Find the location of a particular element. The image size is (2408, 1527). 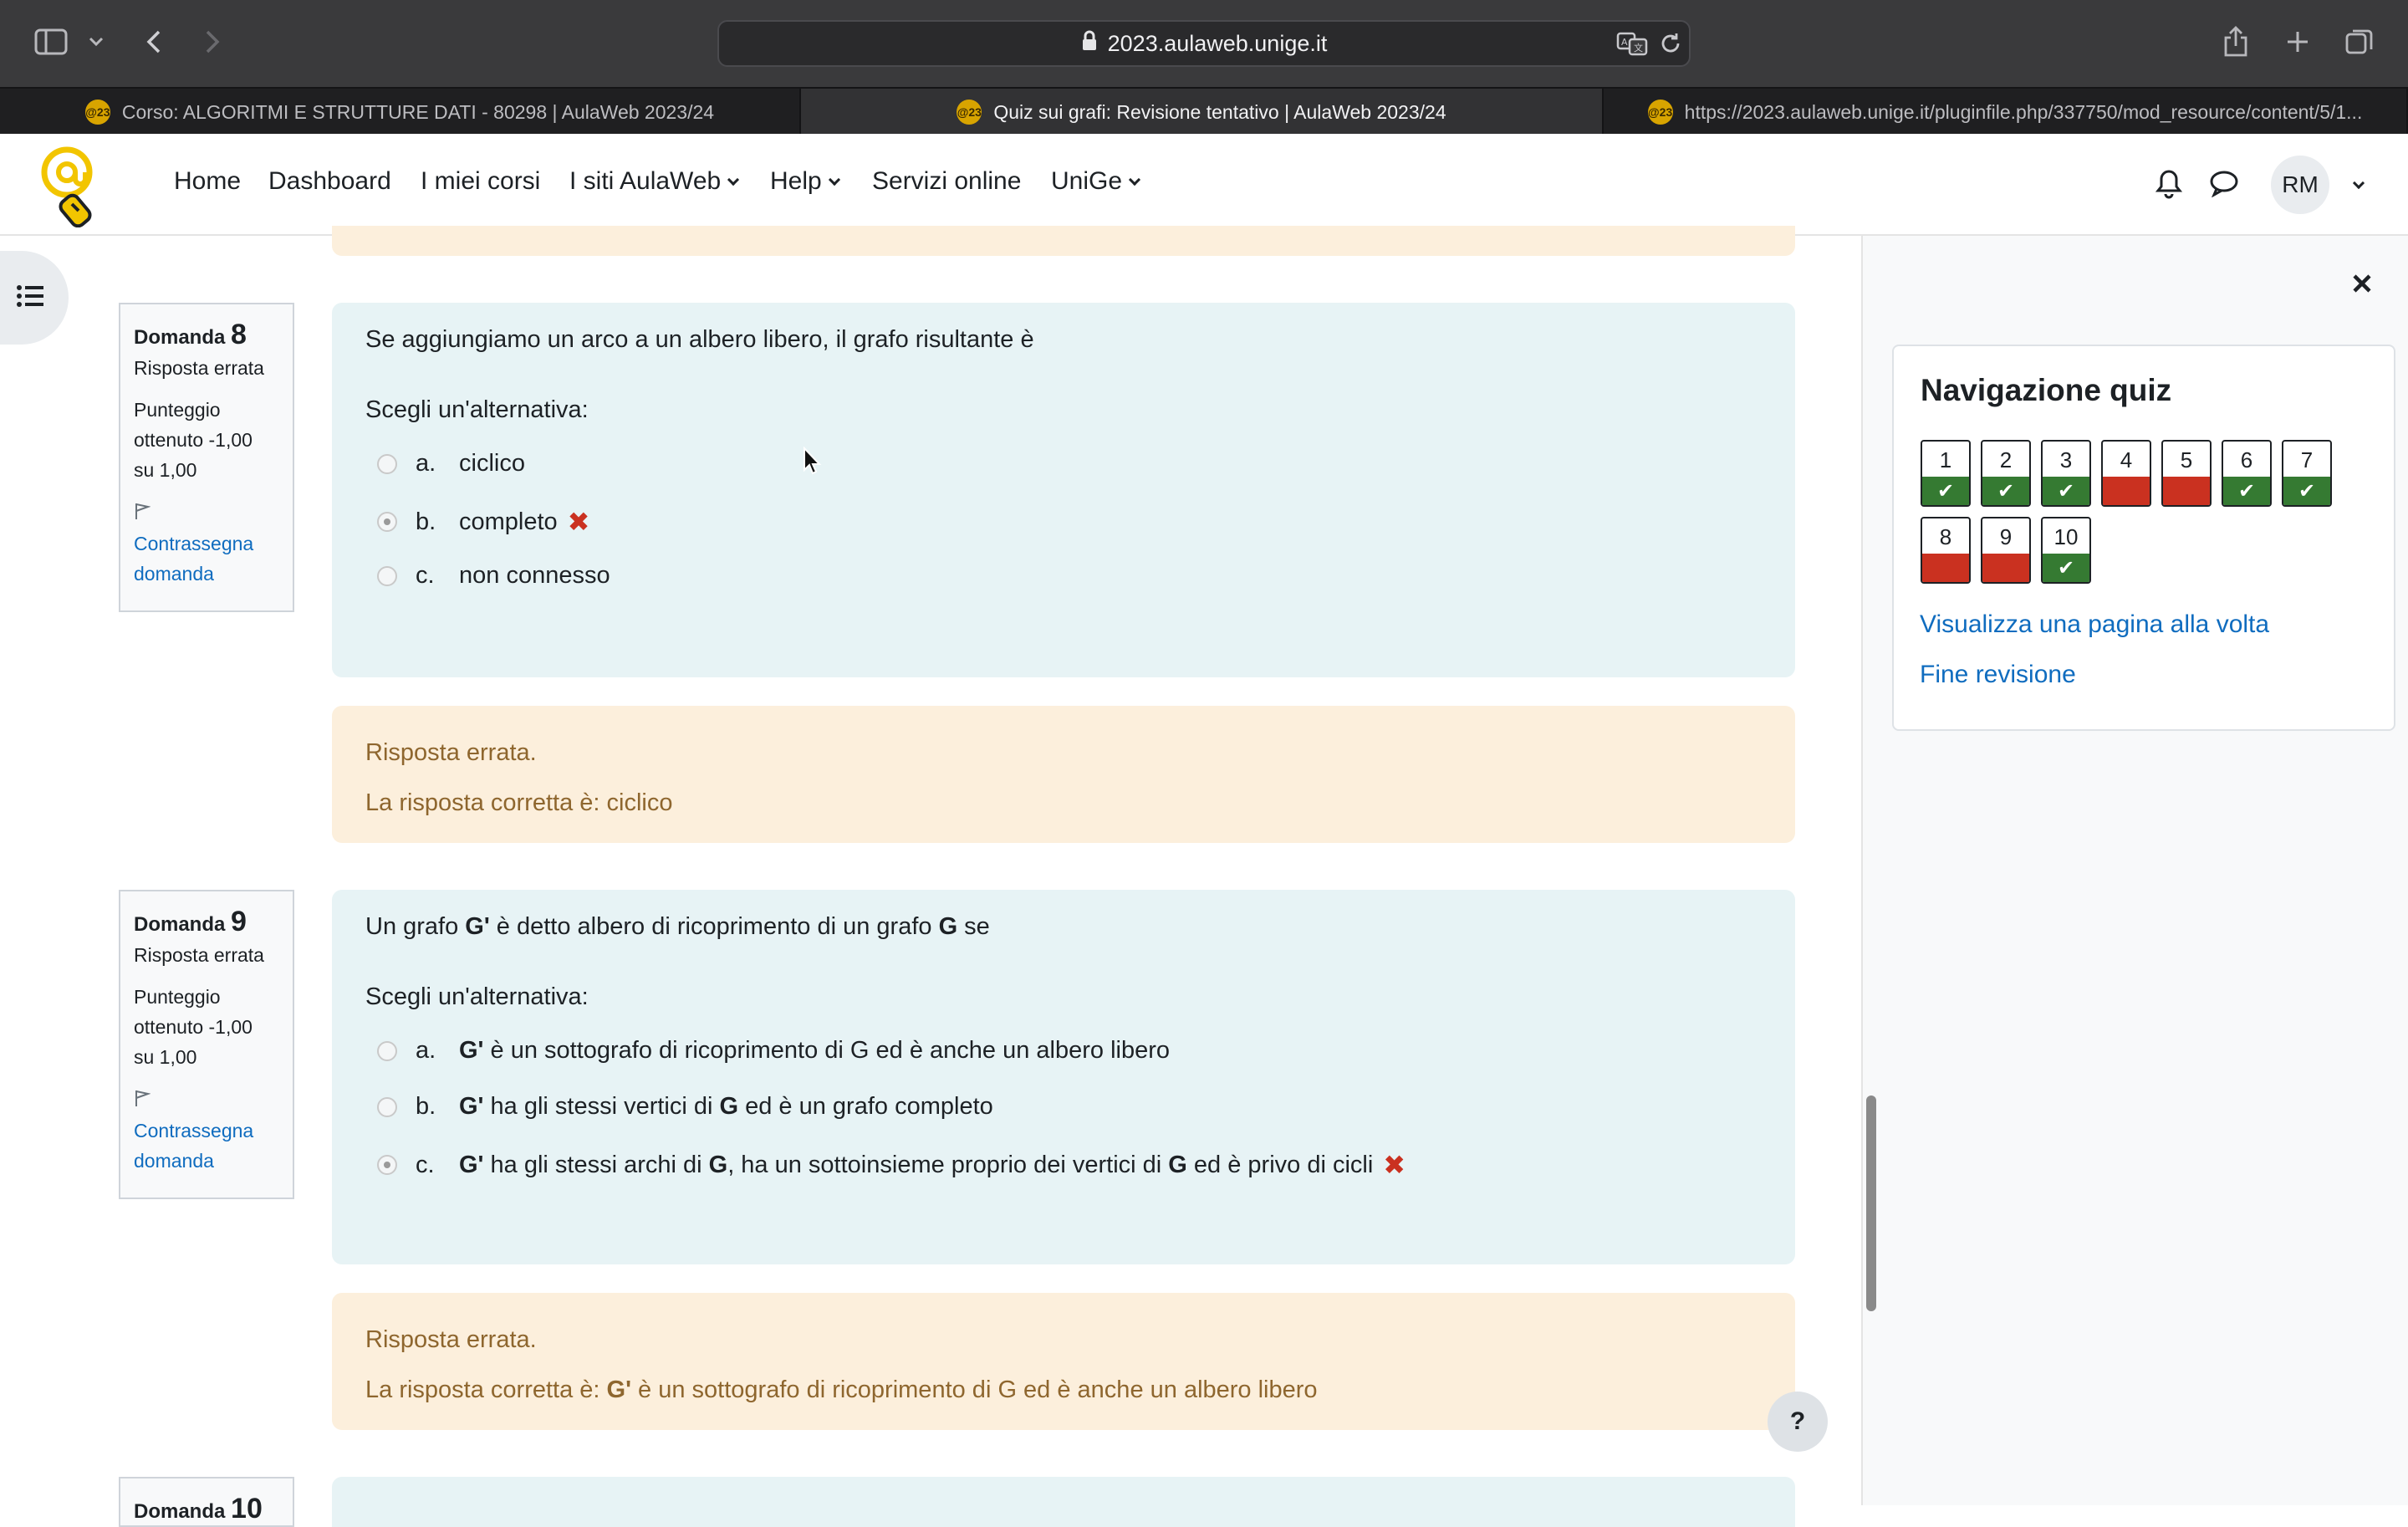

avatar: RM is located at coordinates (2300, 185).